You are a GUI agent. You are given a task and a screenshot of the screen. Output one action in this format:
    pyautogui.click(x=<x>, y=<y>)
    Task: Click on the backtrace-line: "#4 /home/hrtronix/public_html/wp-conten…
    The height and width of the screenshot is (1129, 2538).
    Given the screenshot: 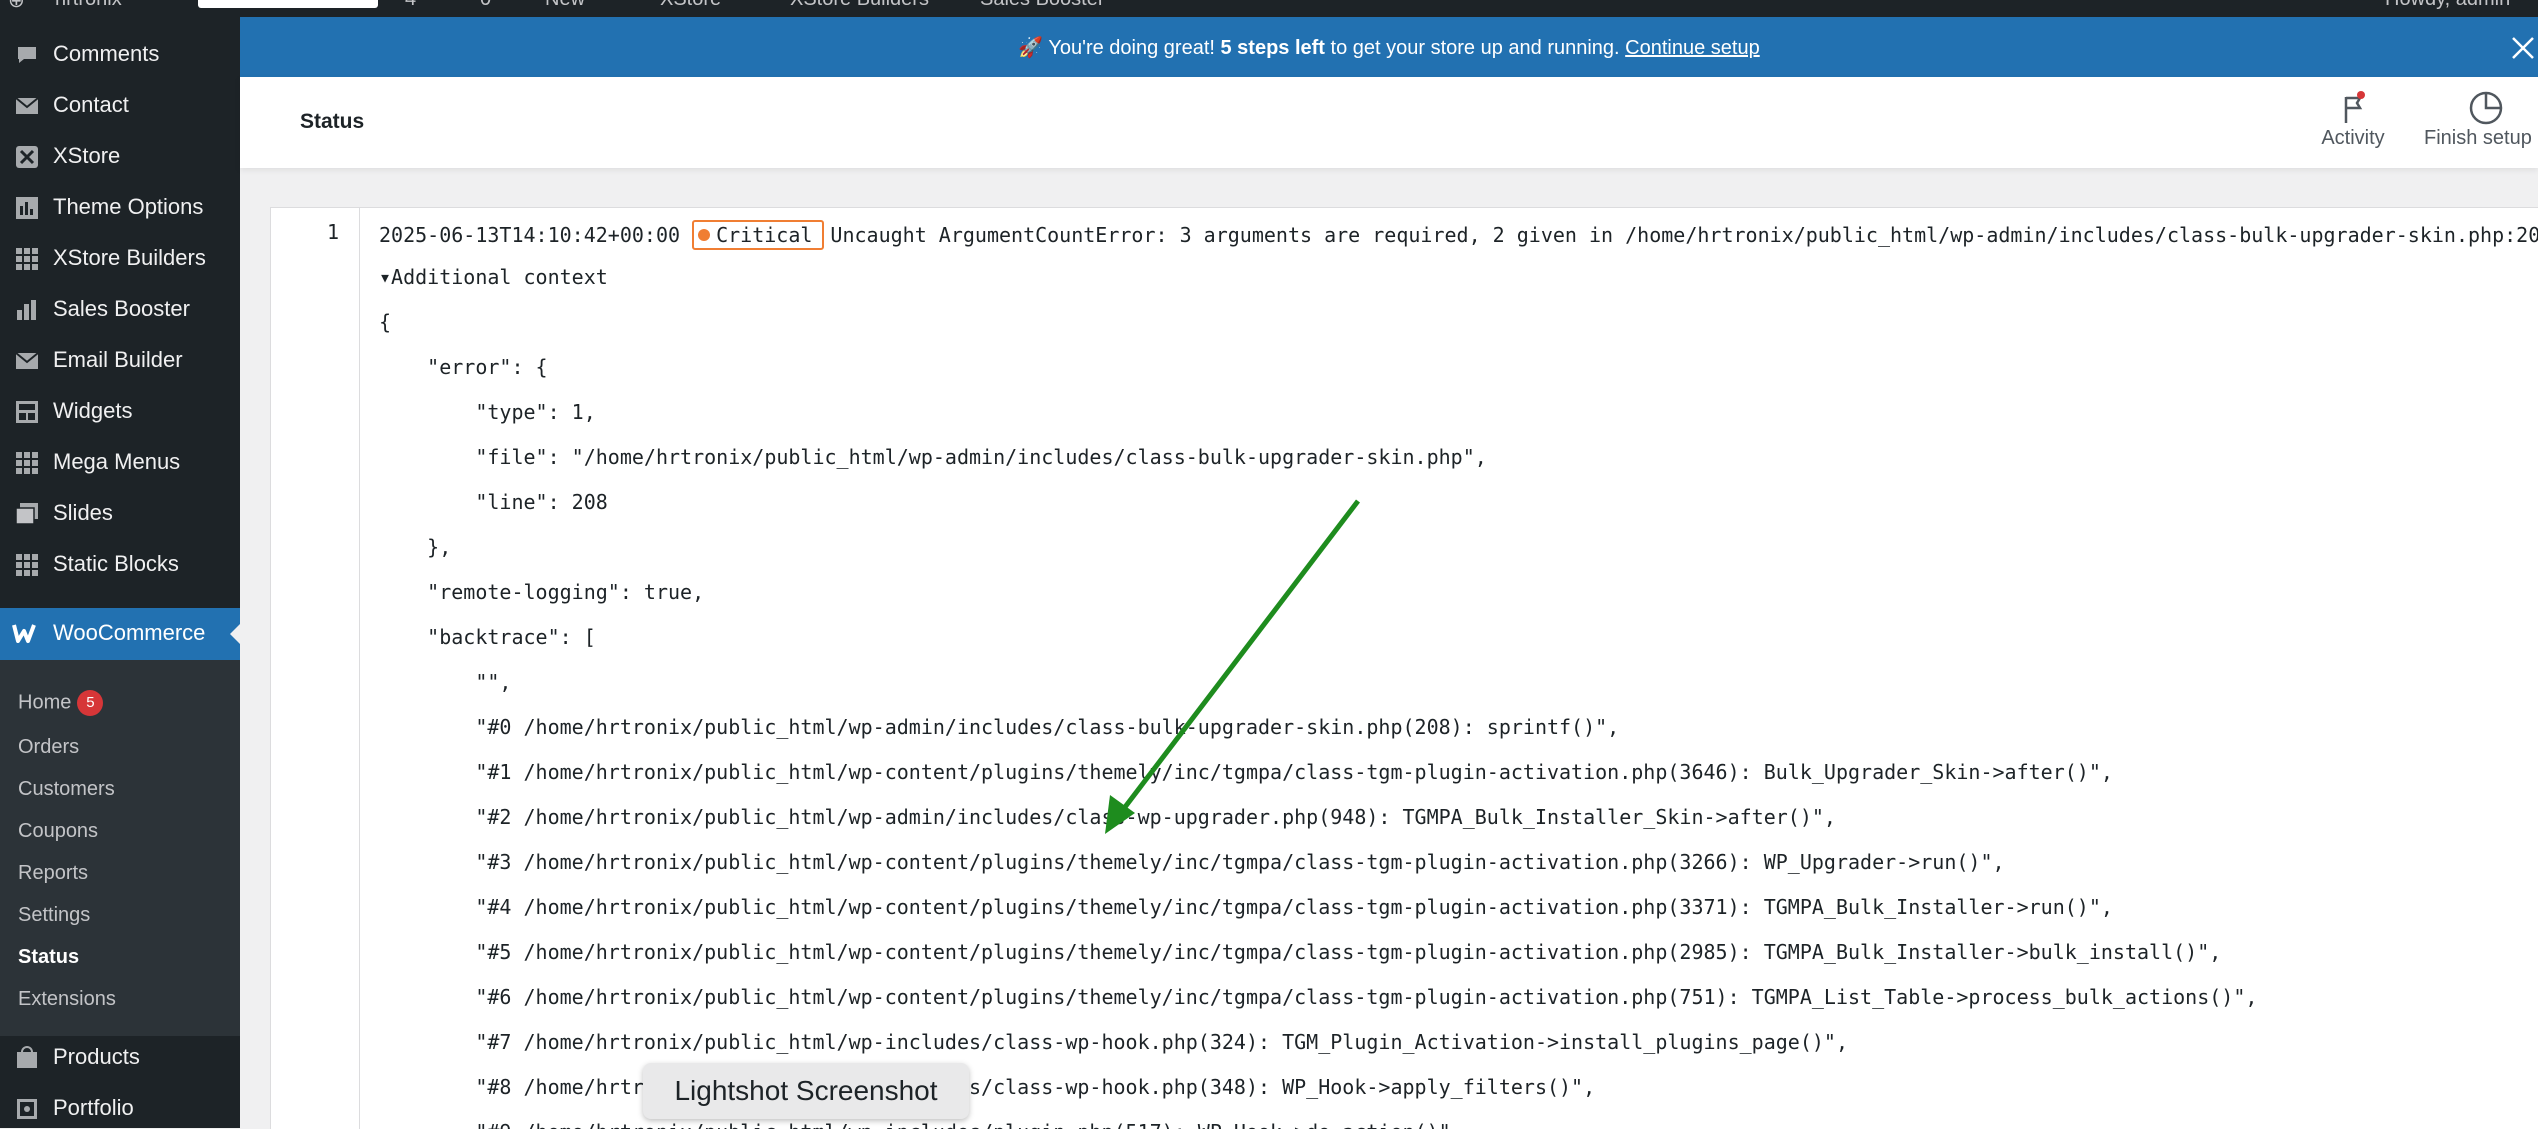 What is the action you would take?
    pyautogui.click(x=1246, y=907)
    